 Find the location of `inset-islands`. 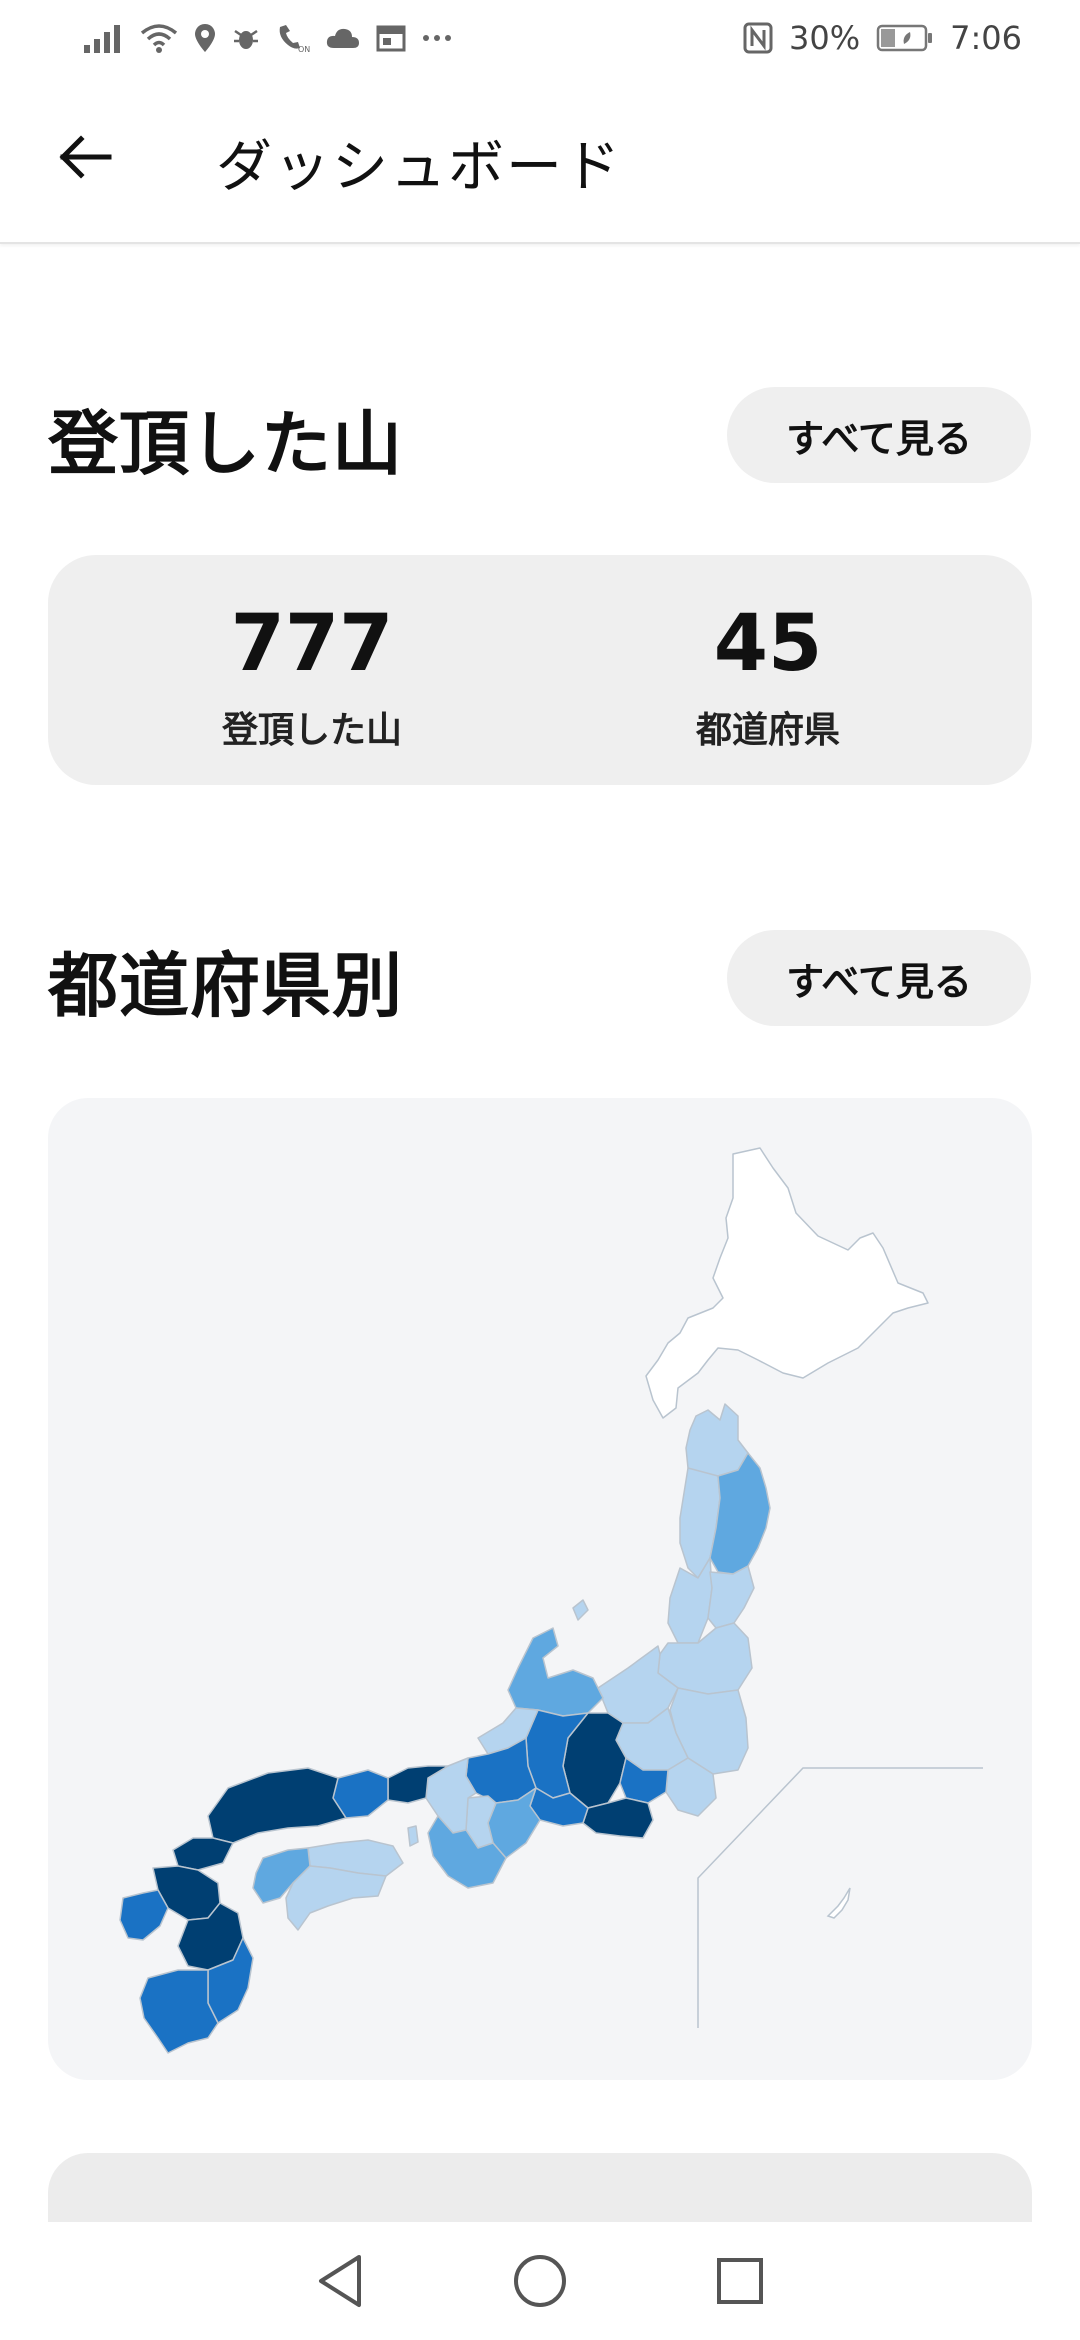

inset-islands is located at coordinates (838, 1903).